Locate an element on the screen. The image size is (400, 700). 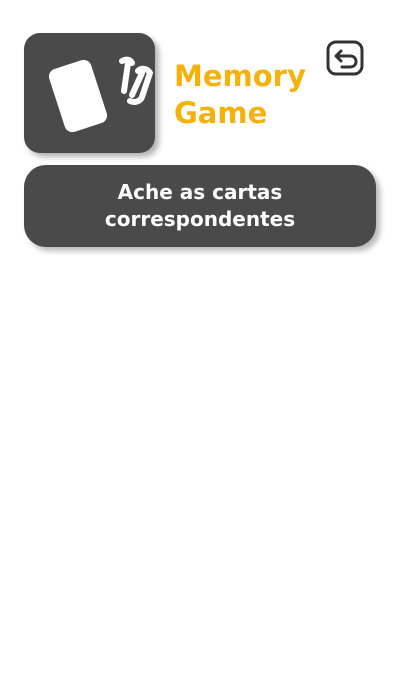
playing-cards-icon is located at coordinates (101, 94).